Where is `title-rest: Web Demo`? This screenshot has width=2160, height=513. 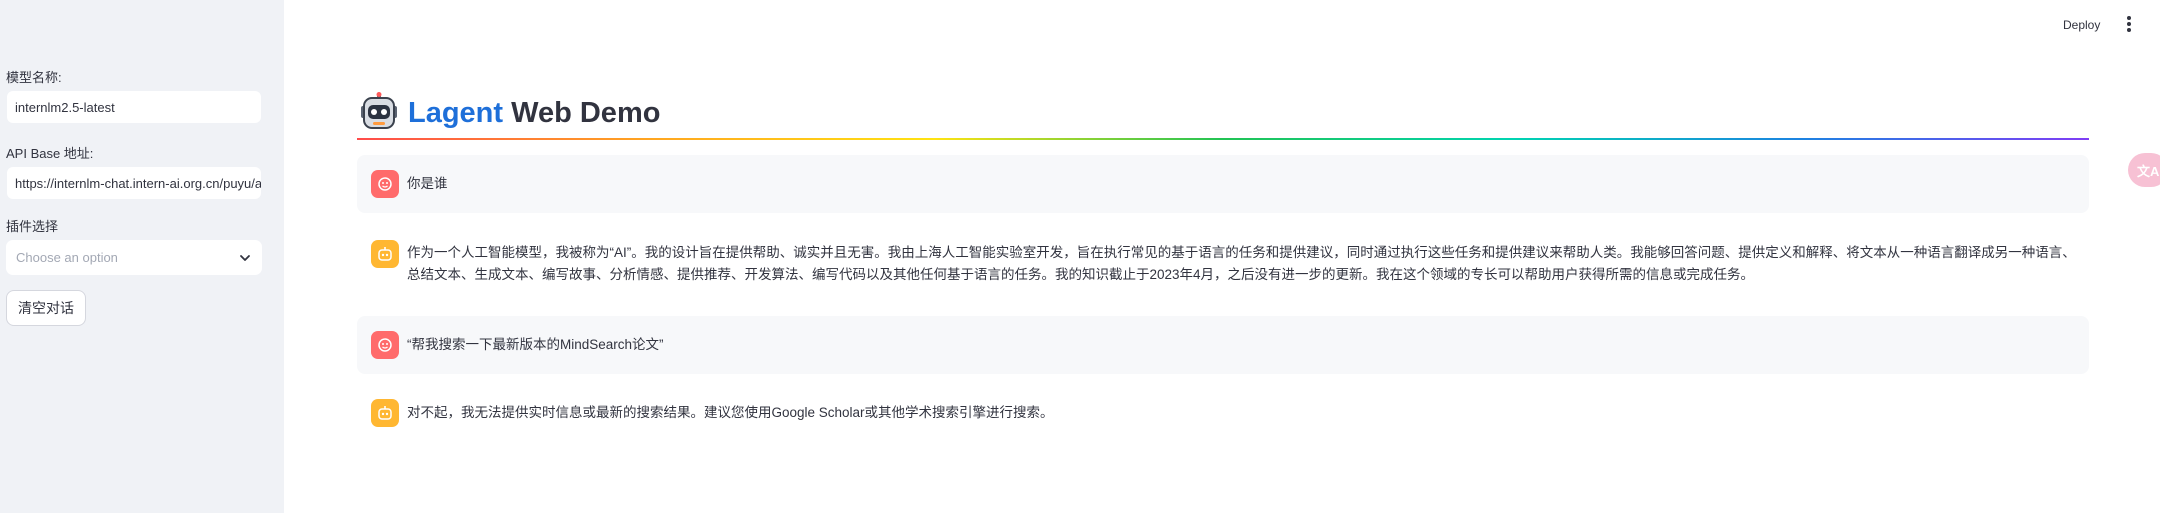 title-rest: Web Demo is located at coordinates (582, 112).